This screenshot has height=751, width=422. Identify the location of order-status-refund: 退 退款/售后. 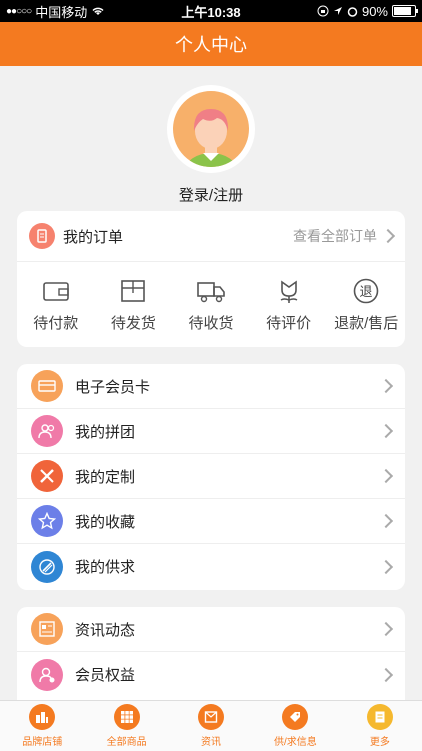
(366, 304).